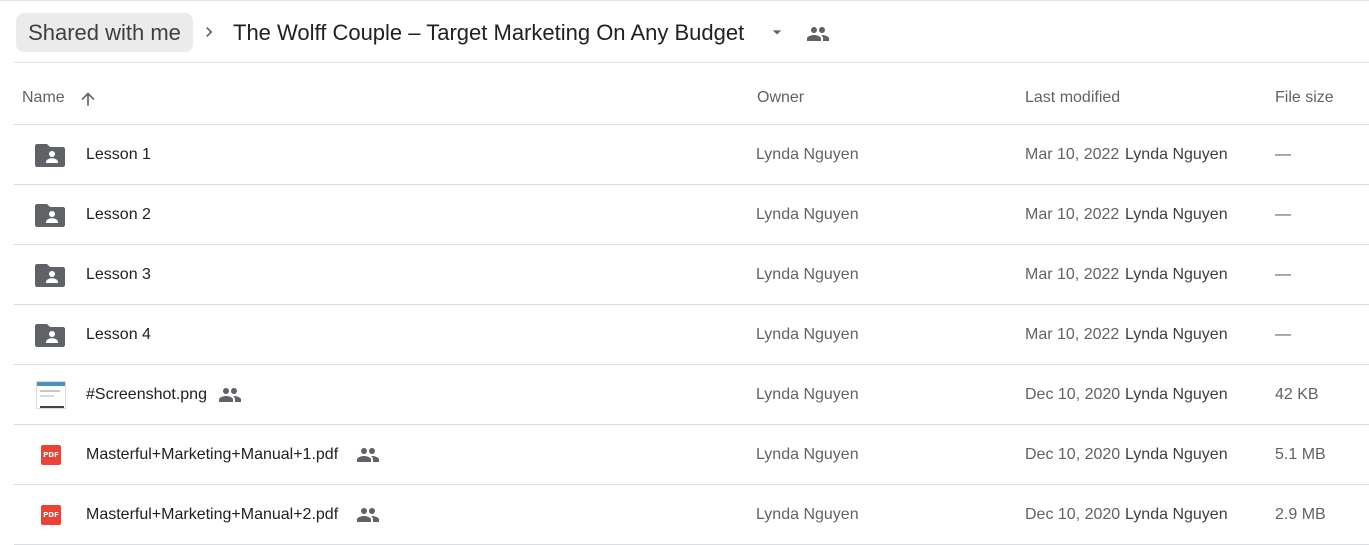  Describe the element at coordinates (146, 394) in the screenshot. I see `file-name: #Screenshot.png` at that location.